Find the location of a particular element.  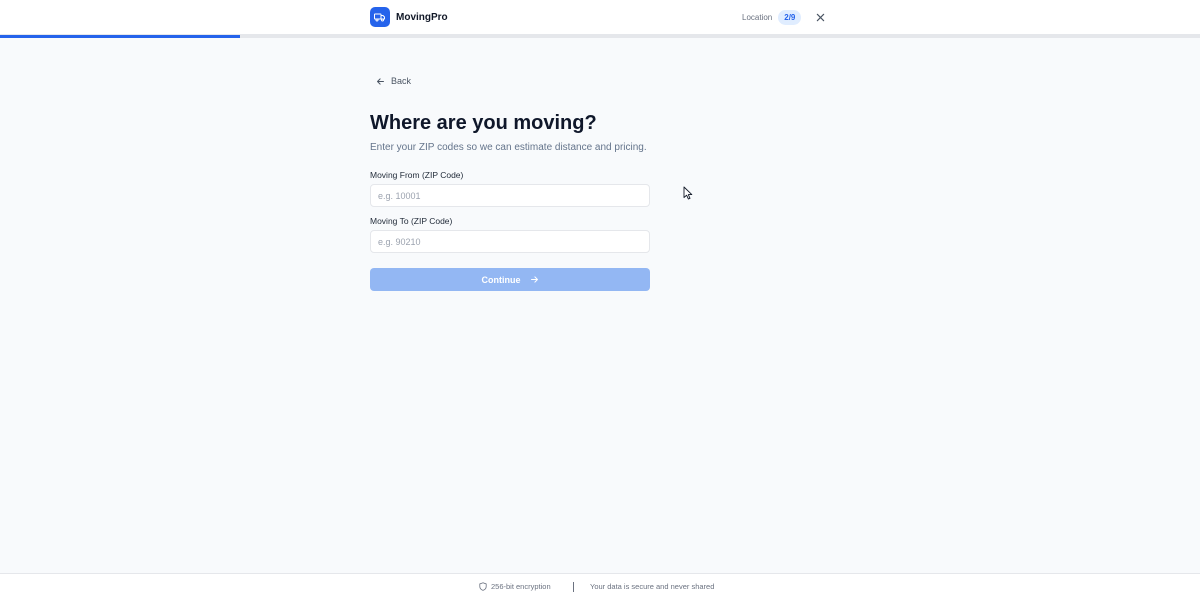

back-button: Back is located at coordinates (393, 81).